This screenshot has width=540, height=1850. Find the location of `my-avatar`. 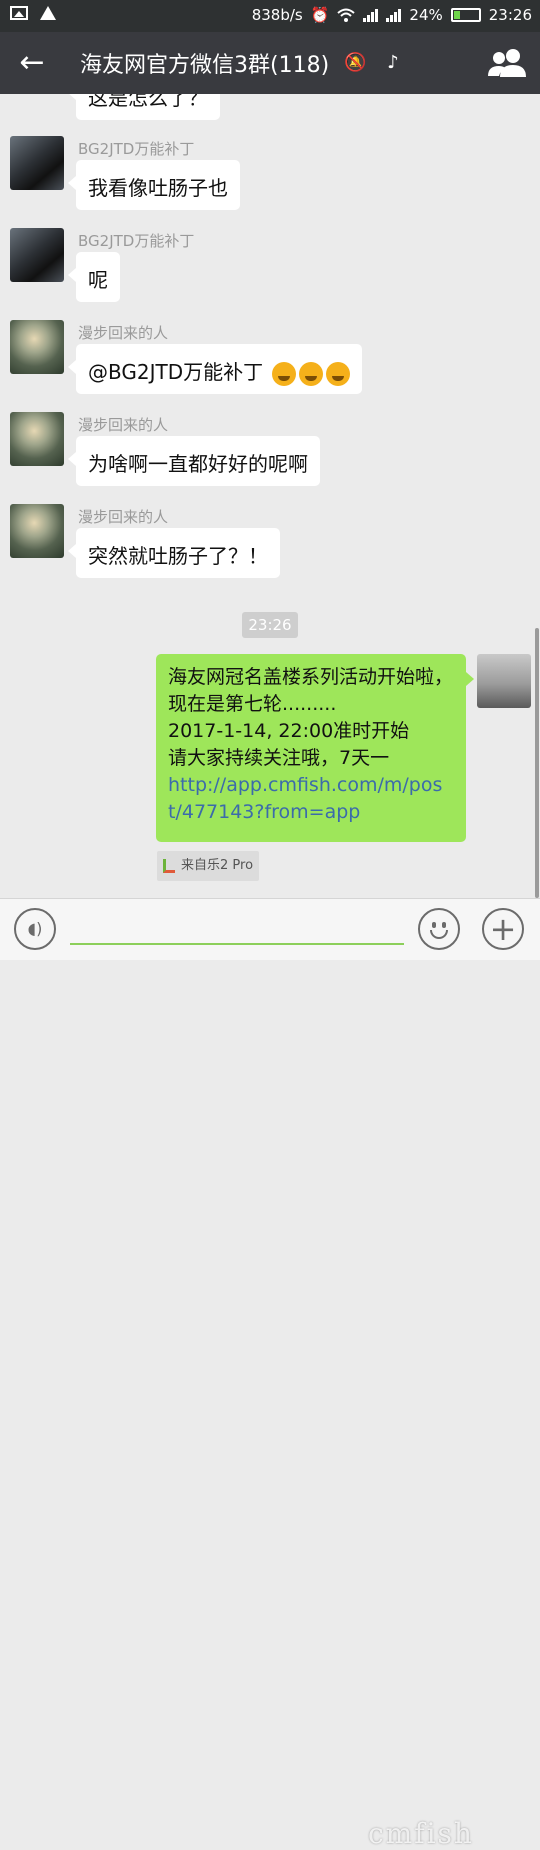

my-avatar is located at coordinates (504, 681).